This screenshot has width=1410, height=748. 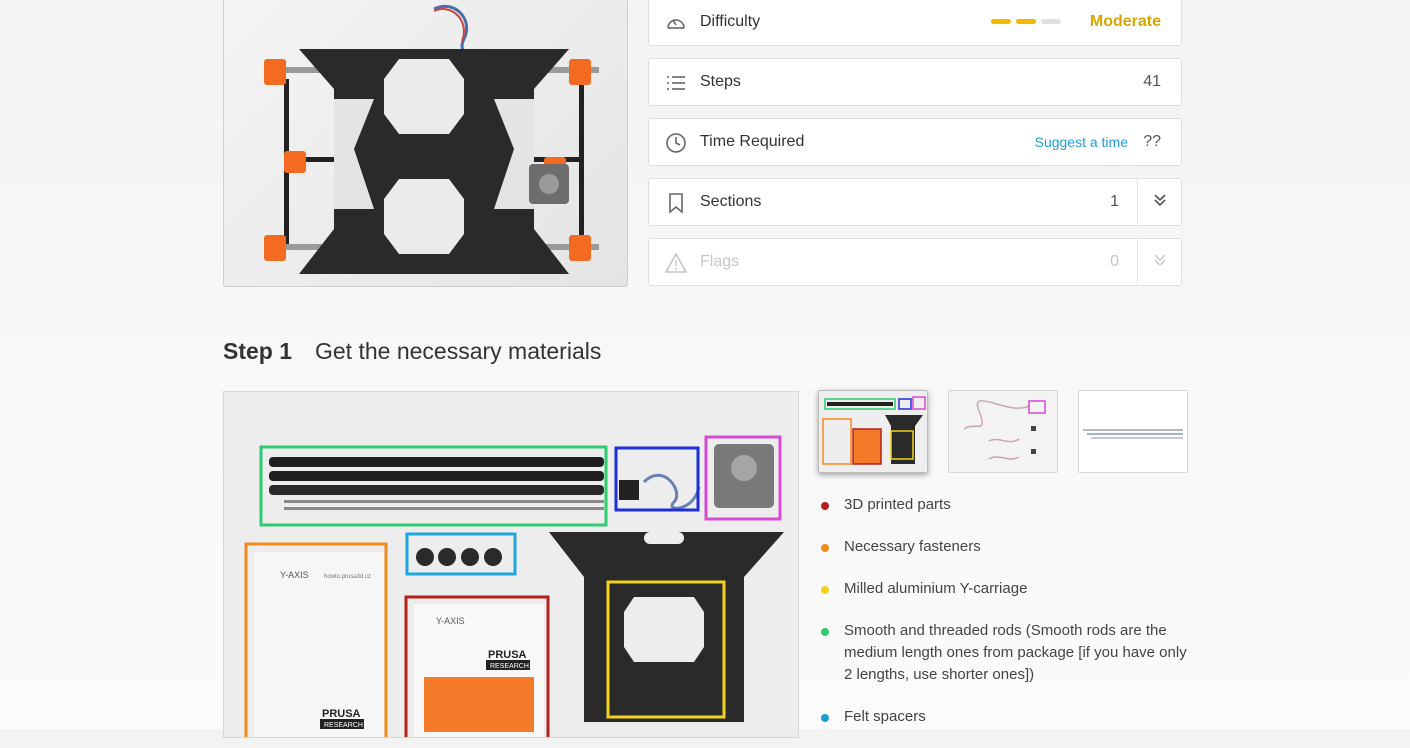 I want to click on fastener-sheet-title: Y-AXIS, so click(x=294, y=575).